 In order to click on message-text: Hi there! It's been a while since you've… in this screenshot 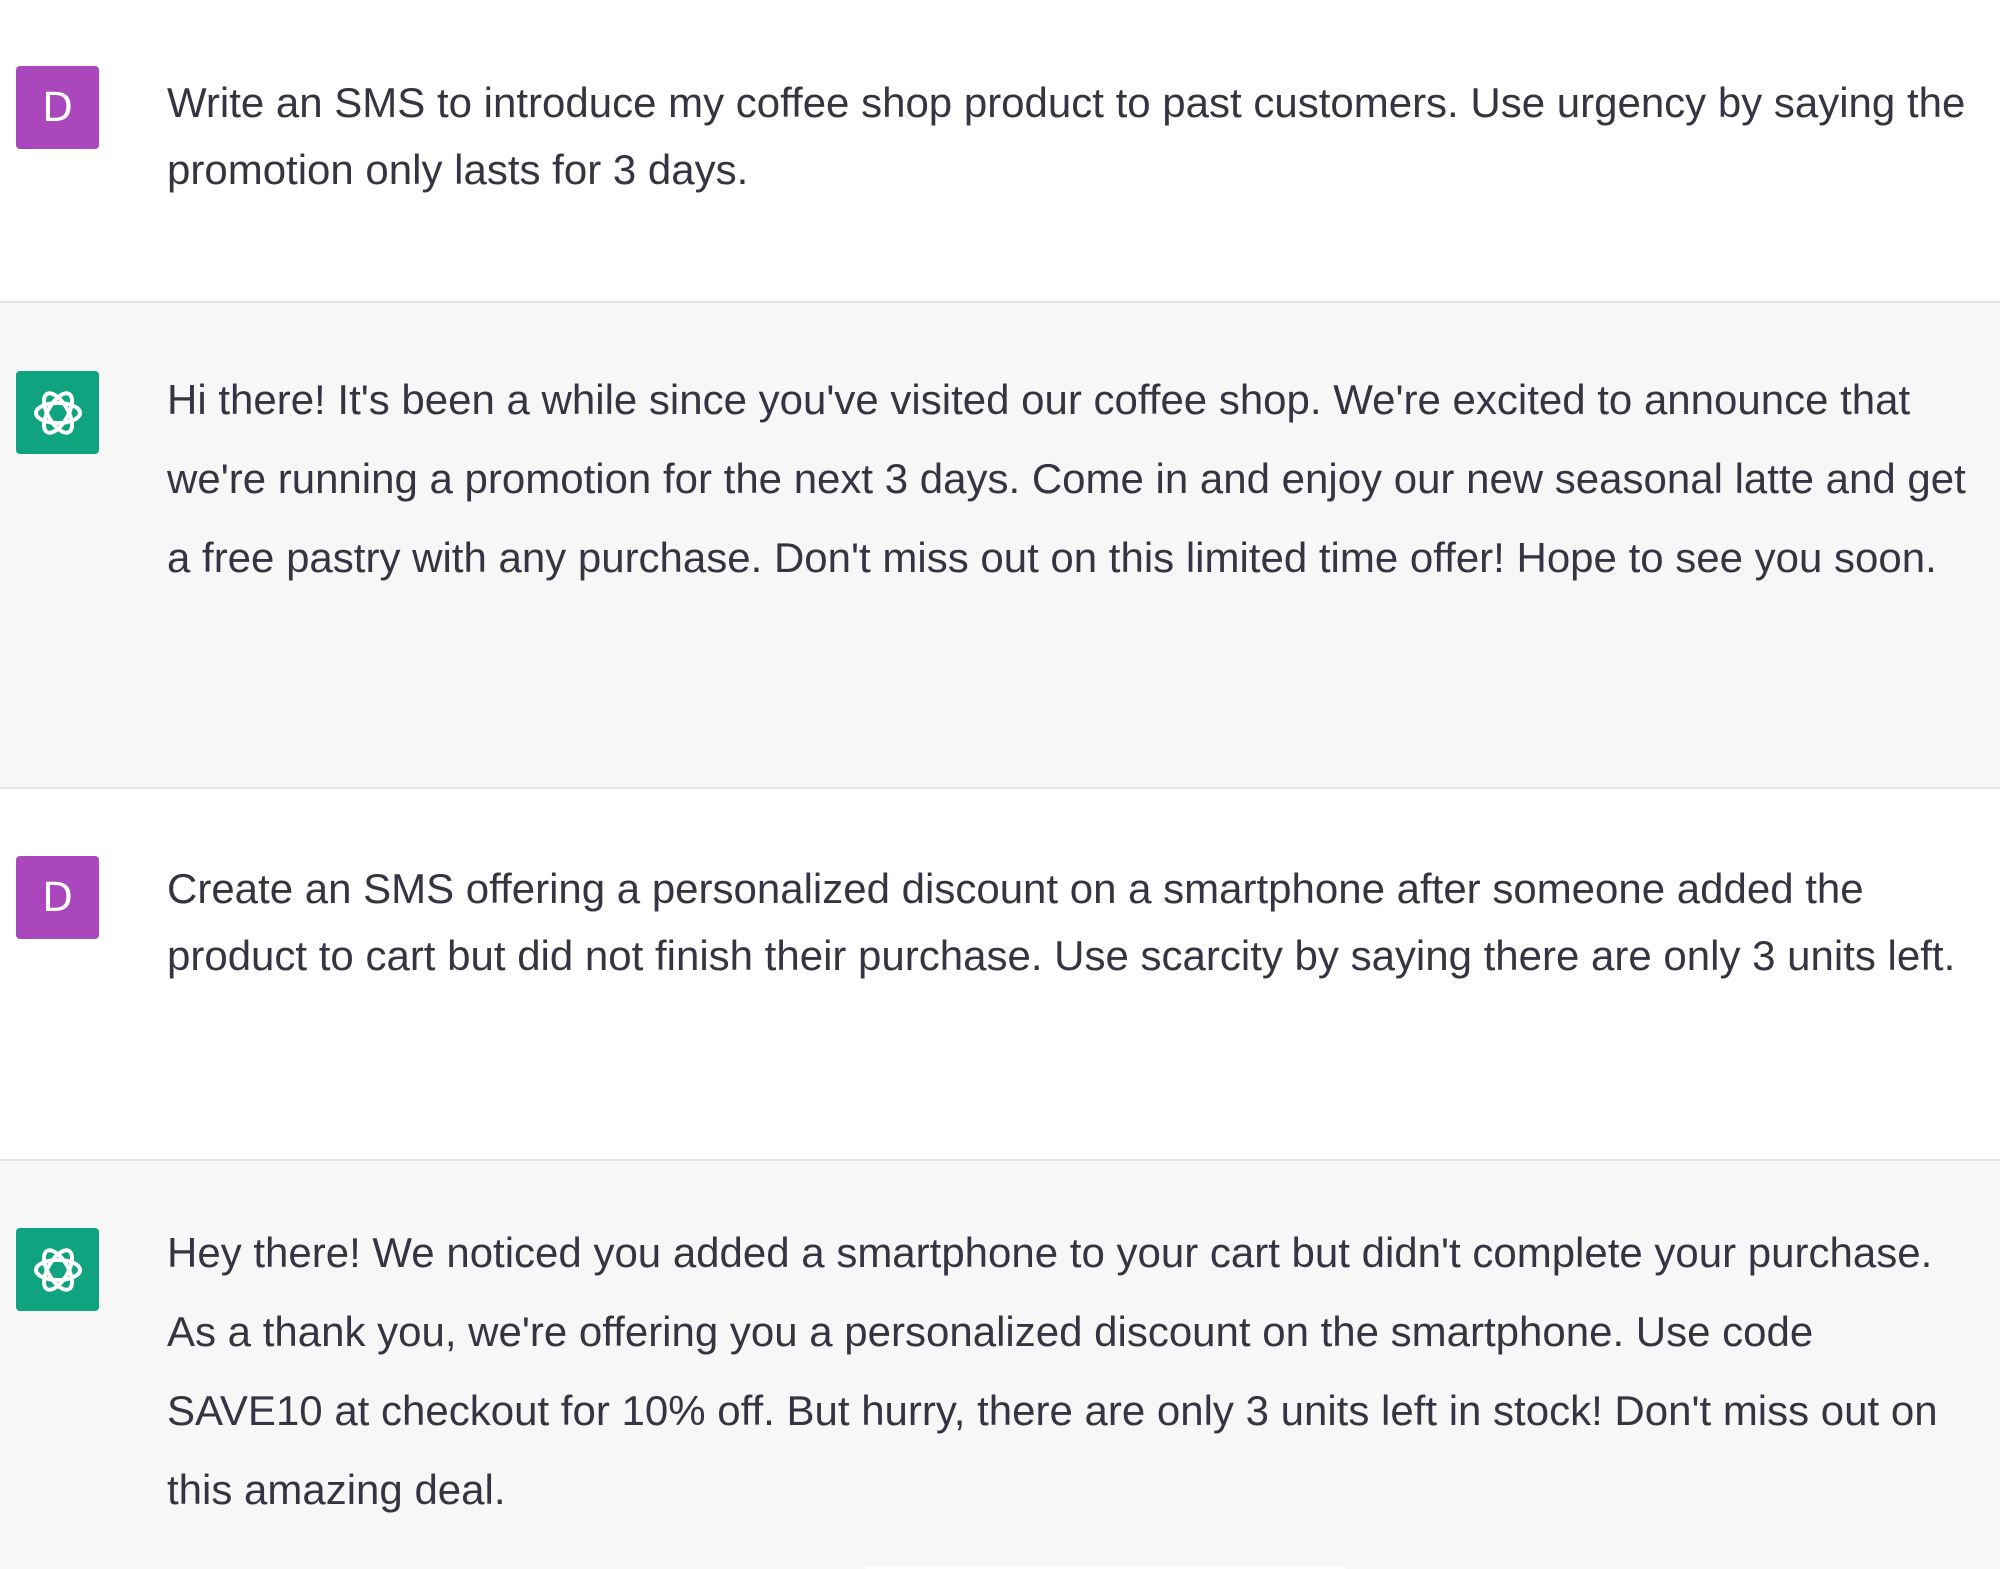, I will do `click(1066, 478)`.